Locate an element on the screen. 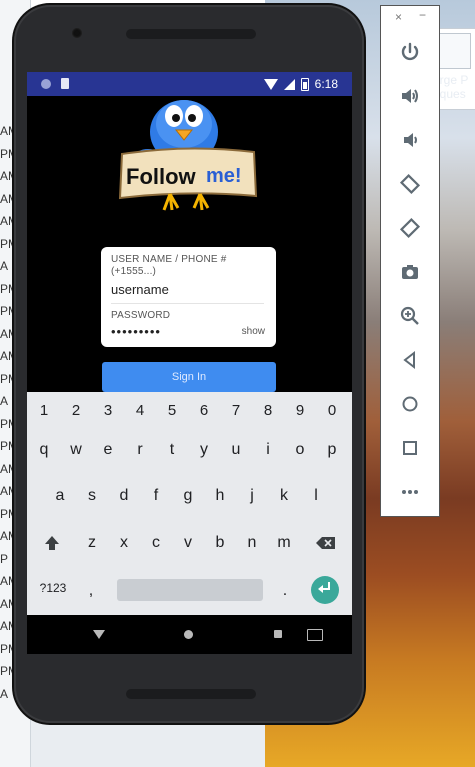 The image size is (475, 767). navigation-bar is located at coordinates (189, 634).